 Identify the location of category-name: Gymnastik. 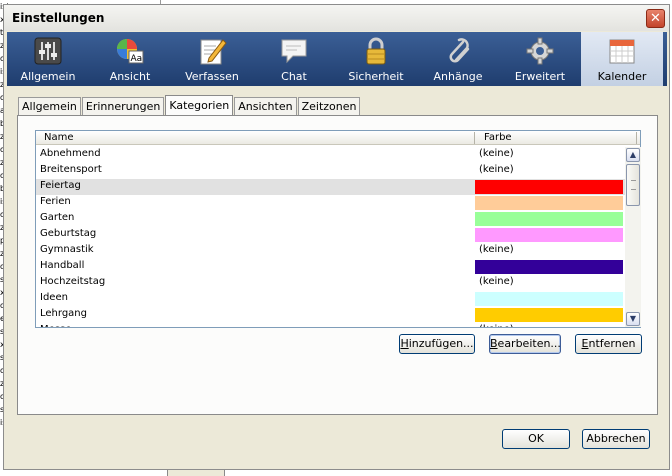
(67, 249).